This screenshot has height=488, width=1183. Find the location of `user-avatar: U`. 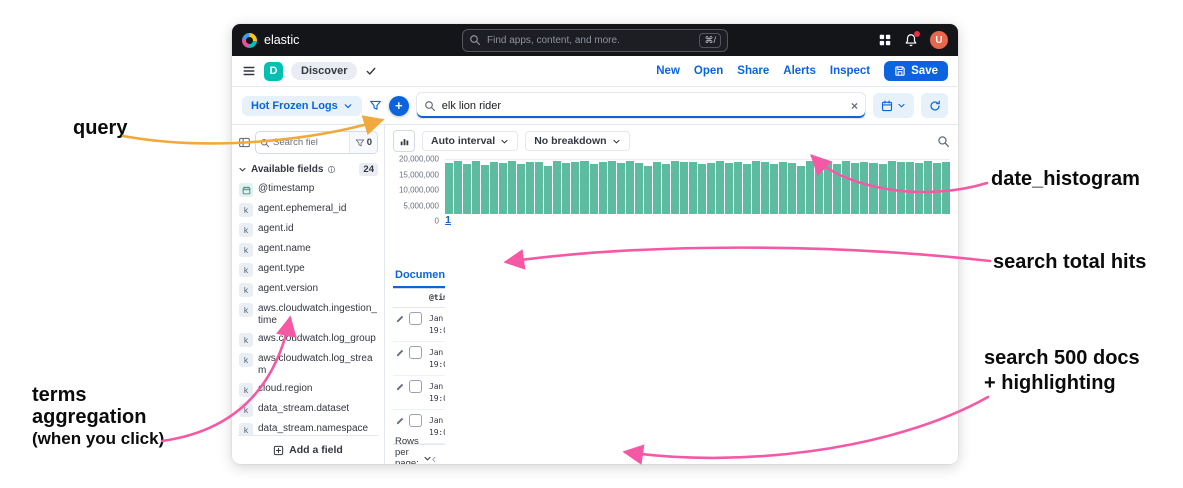

user-avatar: U is located at coordinates (939, 40).